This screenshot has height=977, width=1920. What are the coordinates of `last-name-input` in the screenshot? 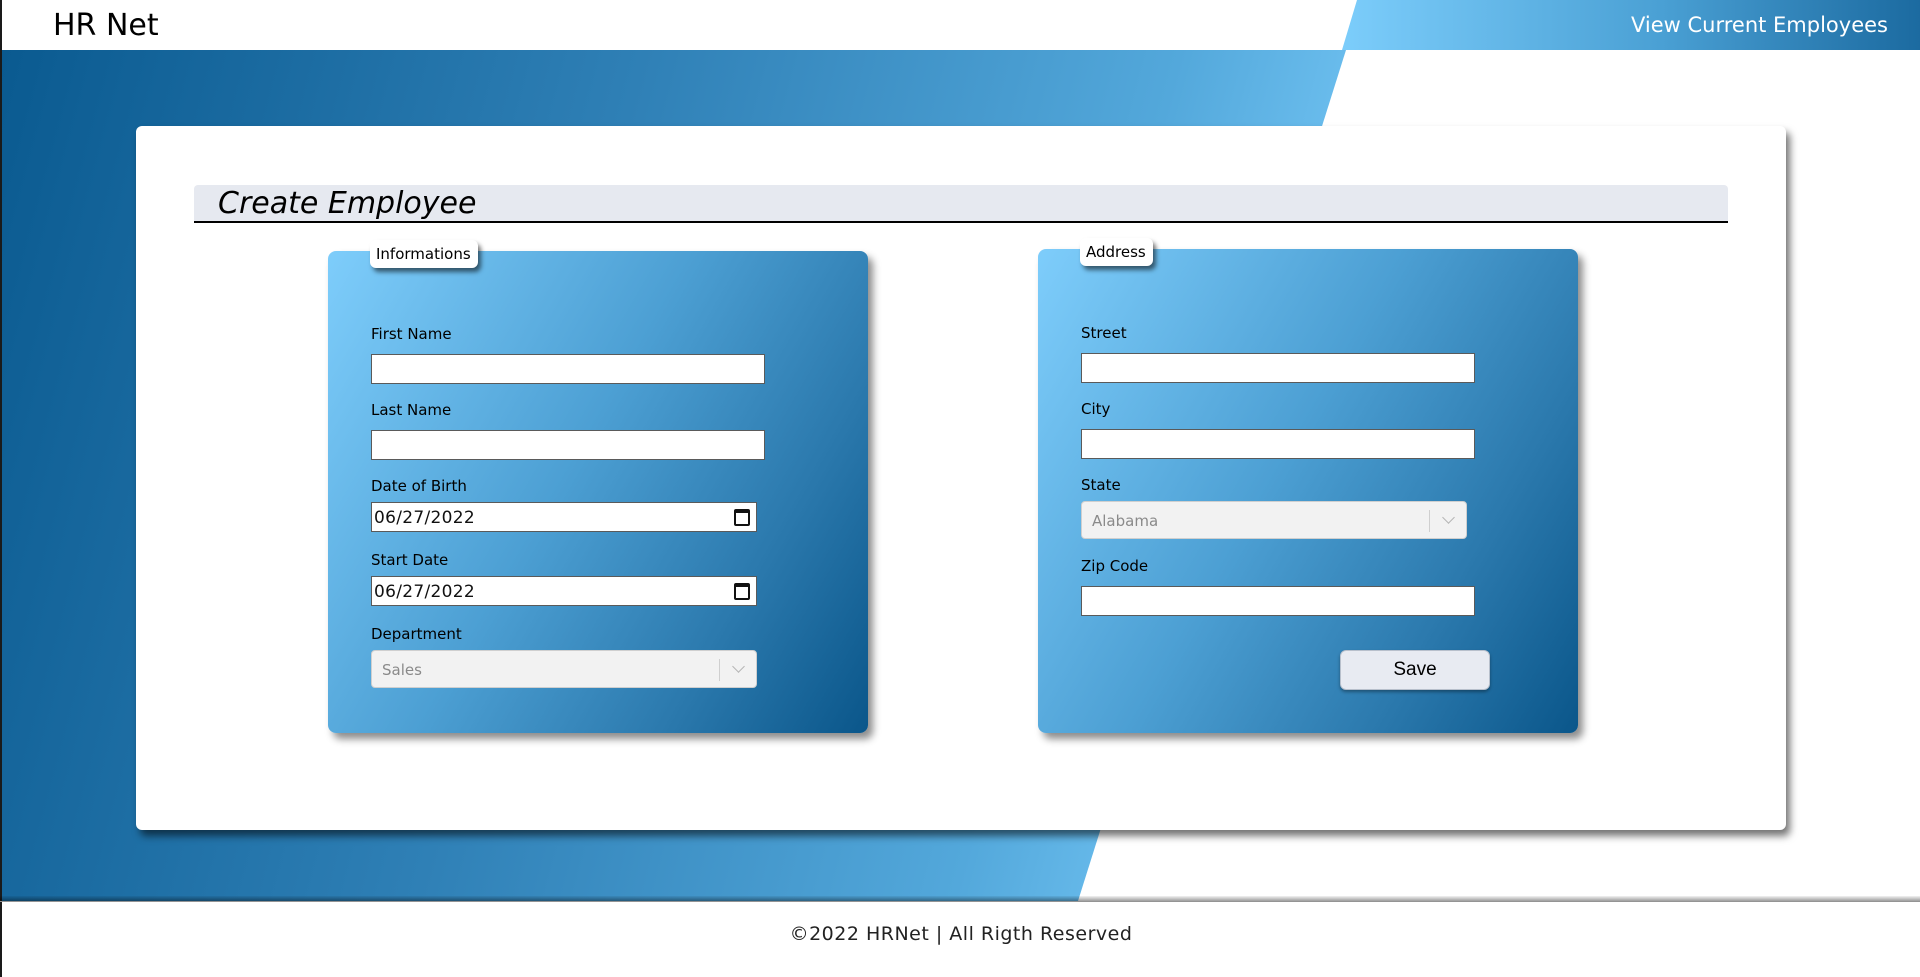 It's located at (568, 445).